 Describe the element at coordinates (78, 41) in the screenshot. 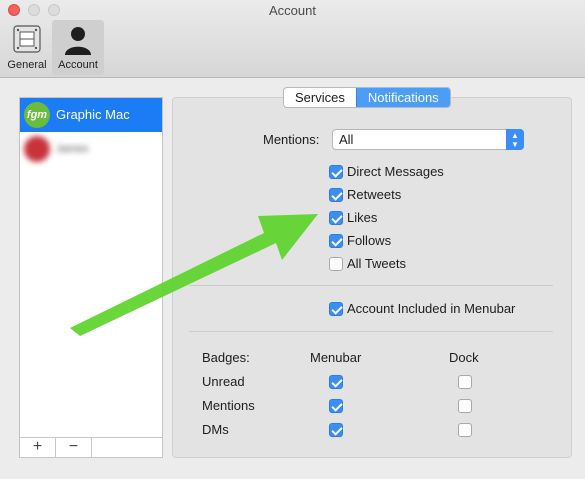

I see `account-icon` at that location.